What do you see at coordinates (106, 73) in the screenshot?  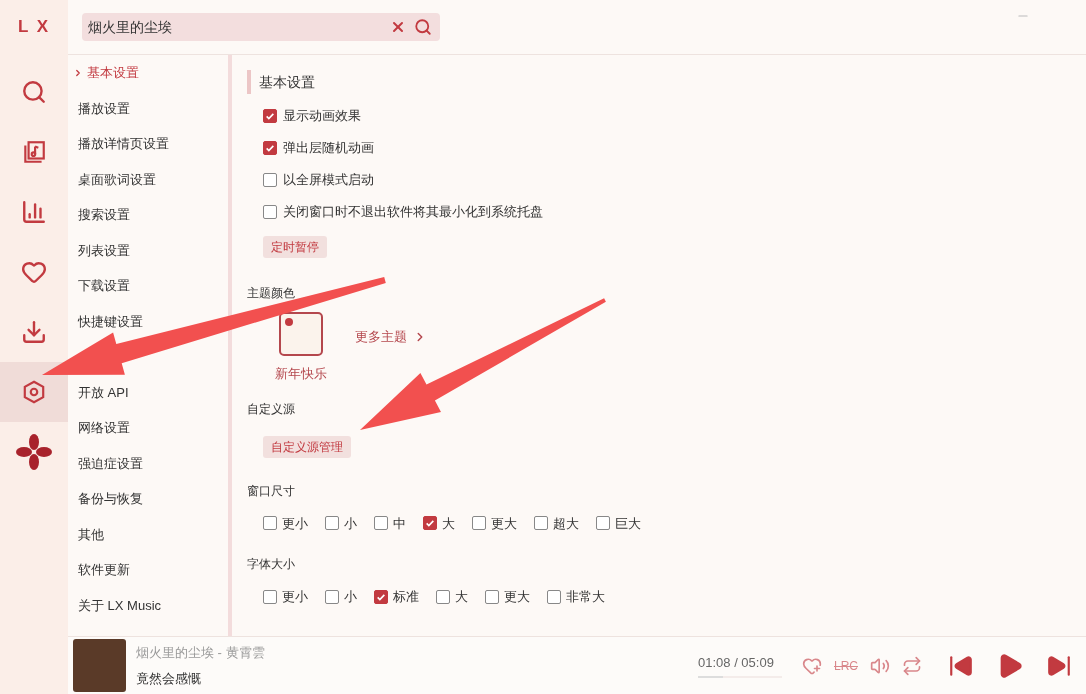 I see `settings-menu-item: 基本设置` at bounding box center [106, 73].